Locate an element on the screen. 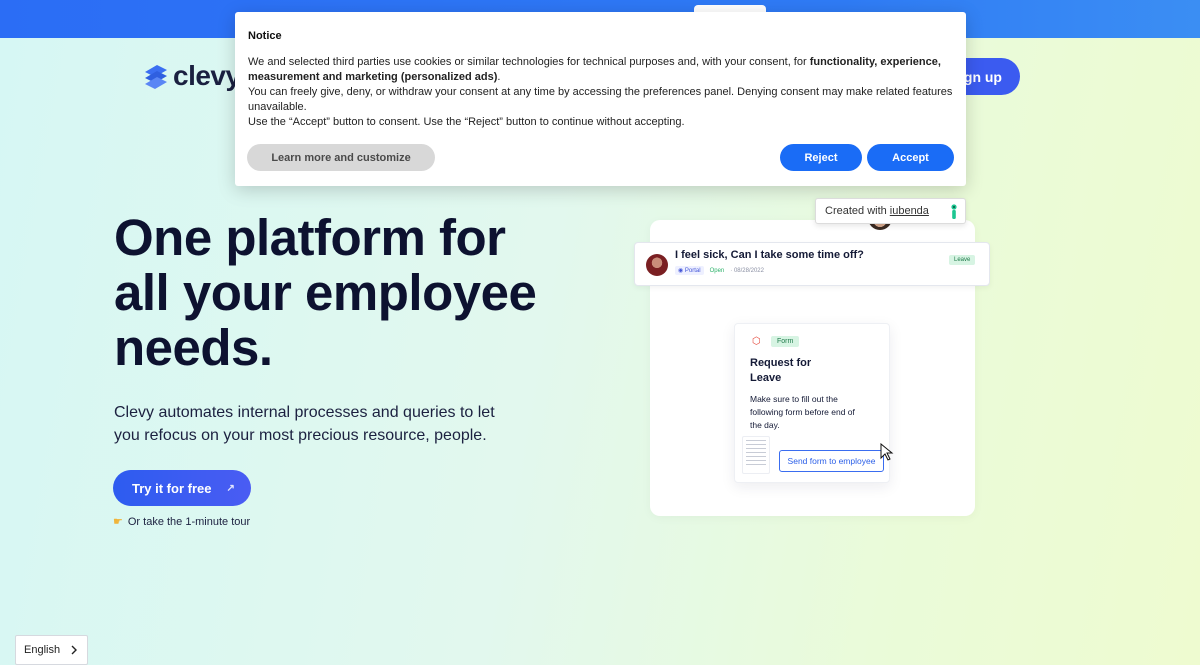 The image size is (1200, 665). document-icon is located at coordinates (756, 455).